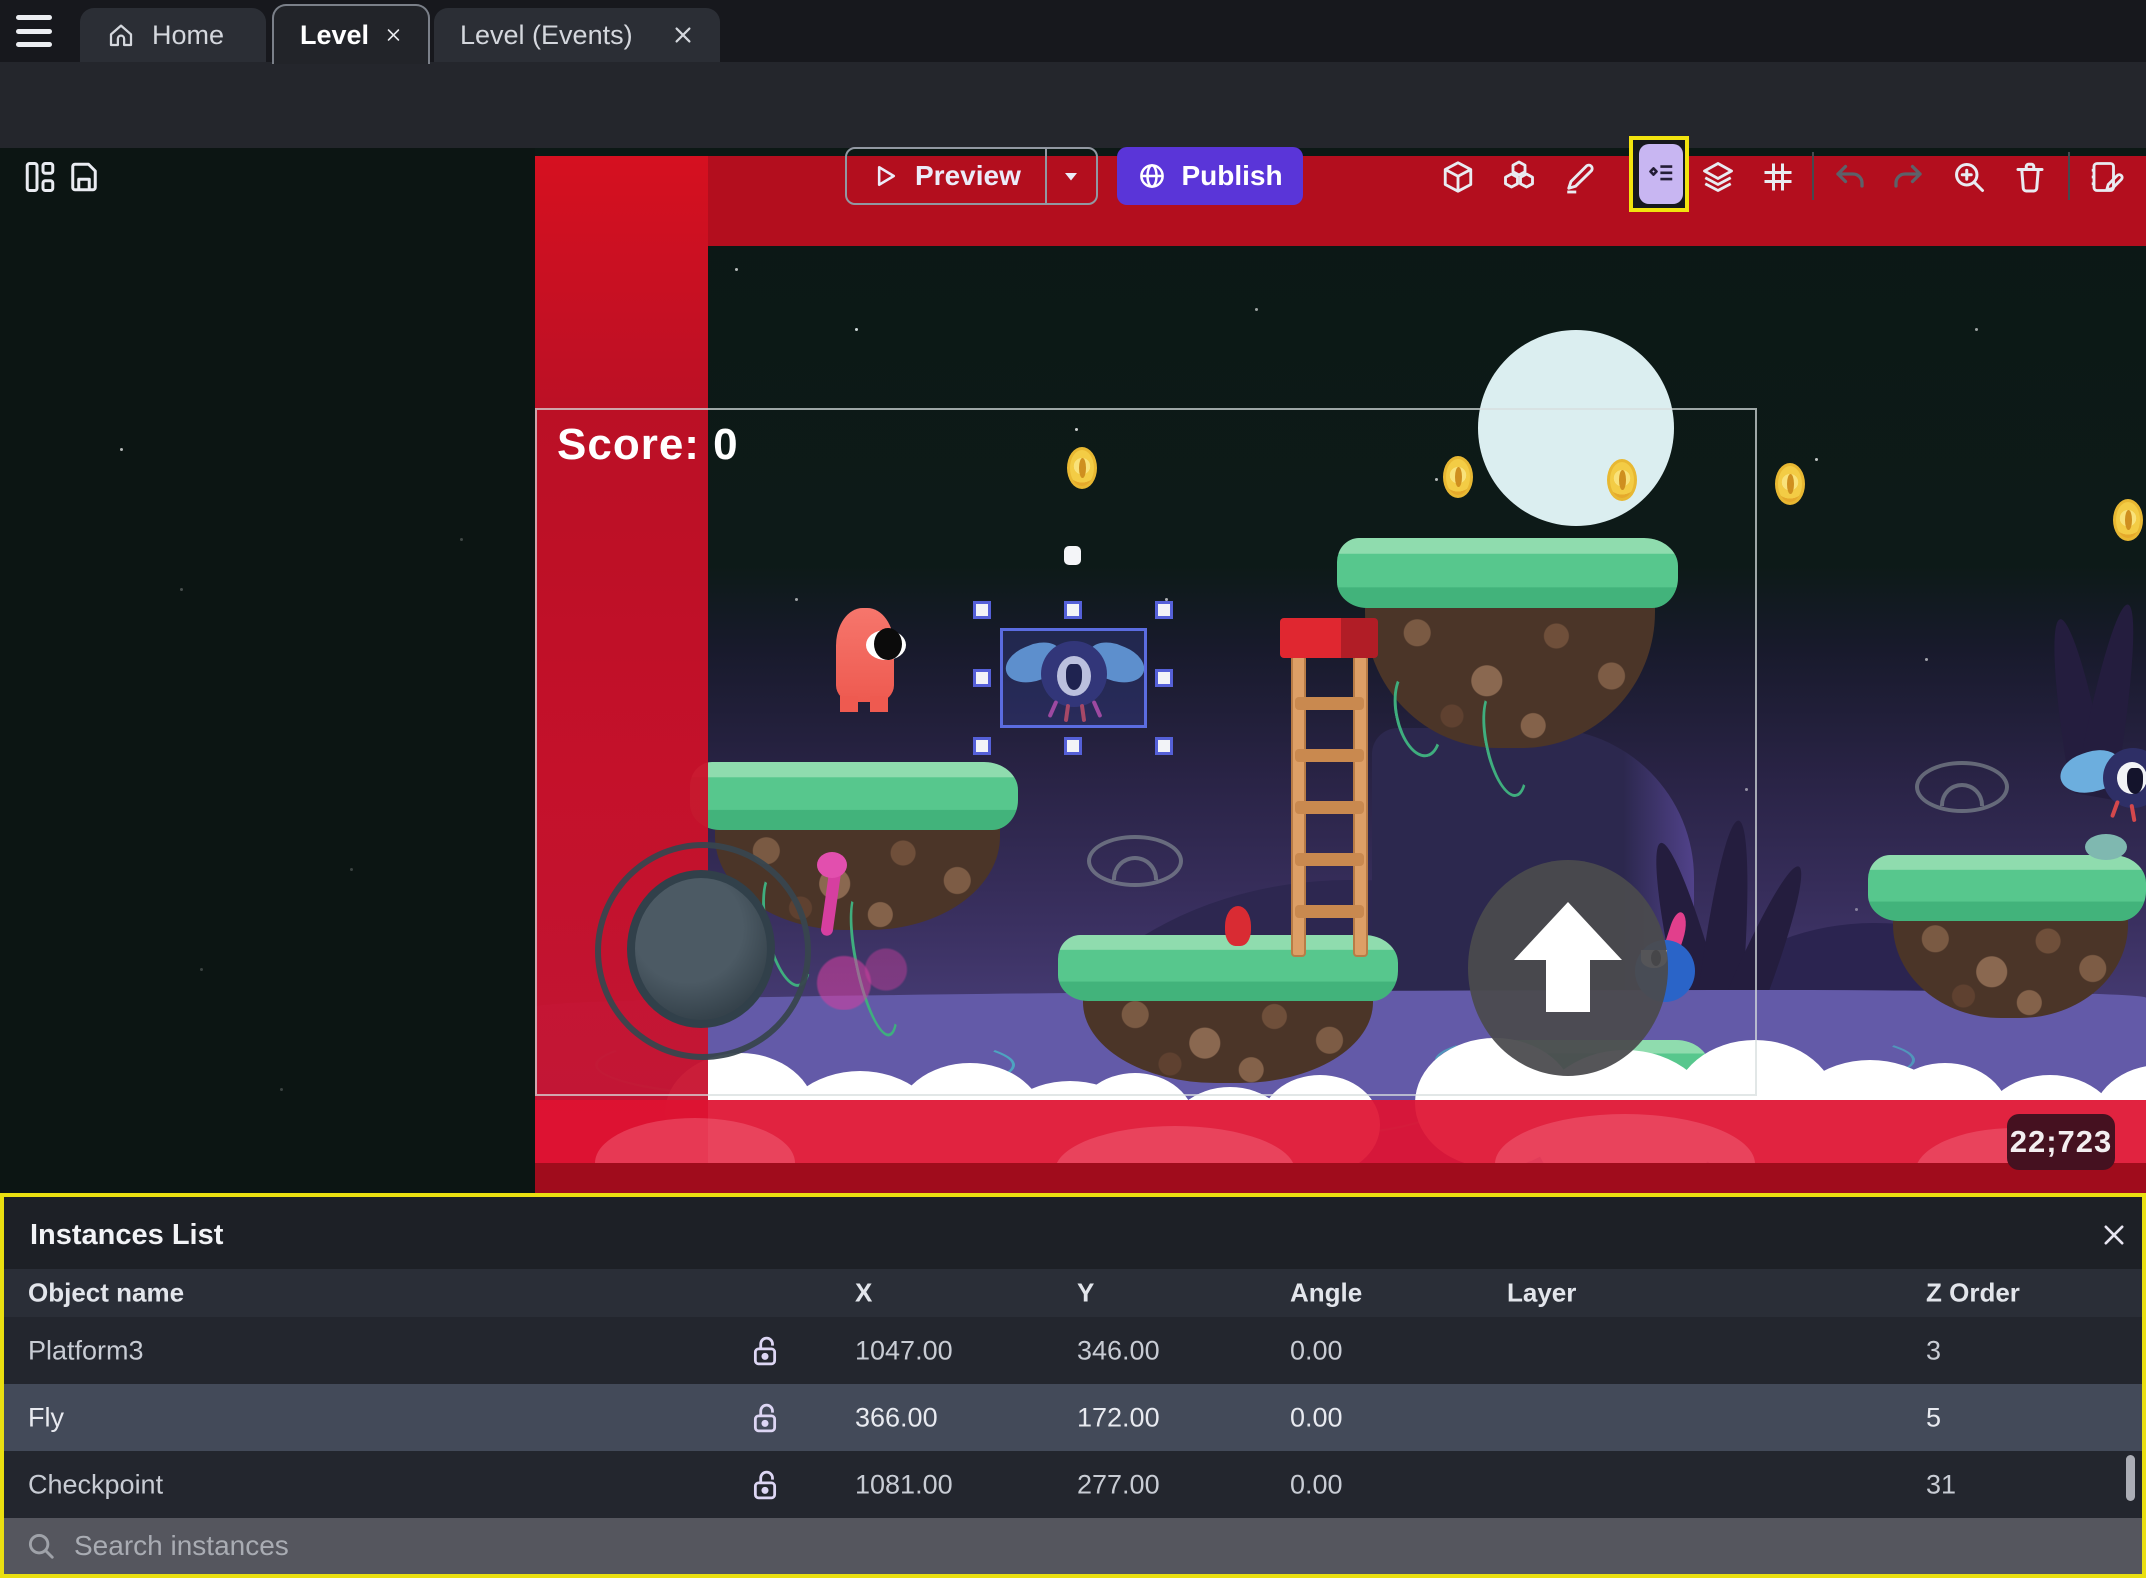 This screenshot has height=1578, width=2146. I want to click on search-bar, so click(1073, 1546).